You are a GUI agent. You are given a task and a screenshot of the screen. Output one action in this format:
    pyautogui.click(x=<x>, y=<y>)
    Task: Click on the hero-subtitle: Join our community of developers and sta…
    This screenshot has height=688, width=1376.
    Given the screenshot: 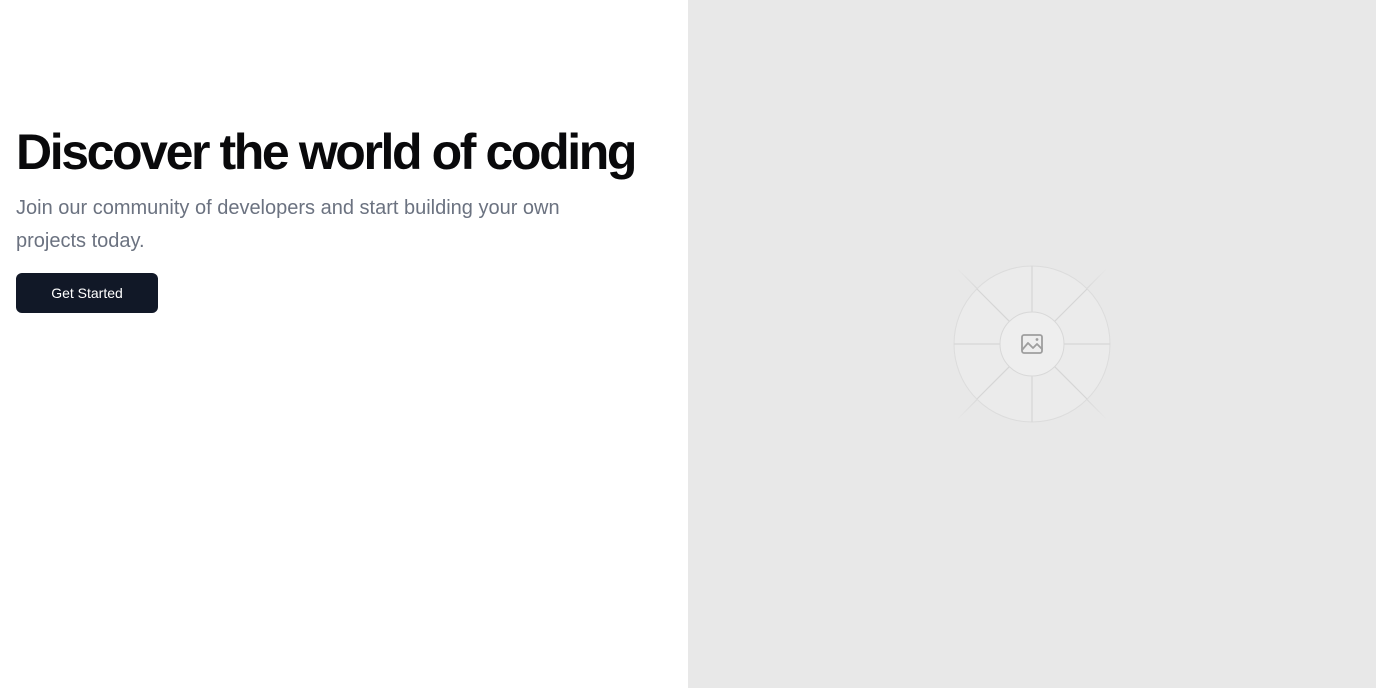 What is the action you would take?
    pyautogui.click(x=288, y=224)
    